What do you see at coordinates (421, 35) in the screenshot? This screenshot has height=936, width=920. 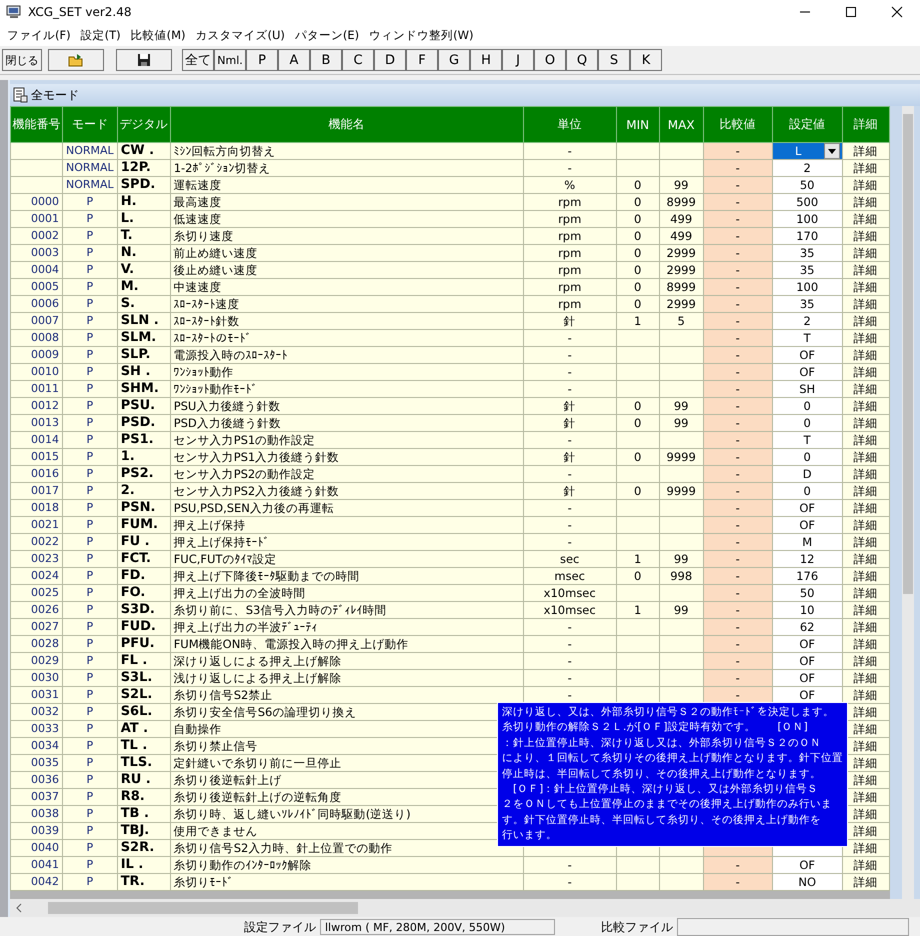 I see `menu-item: ウィンドウ整列(W)` at bounding box center [421, 35].